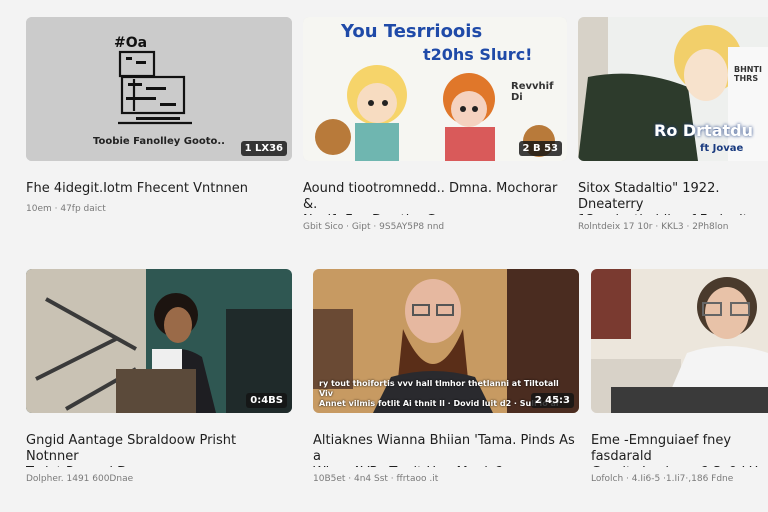 This screenshot has width=768, height=512. I want to click on duration-badge: 1 LX36, so click(263, 148).